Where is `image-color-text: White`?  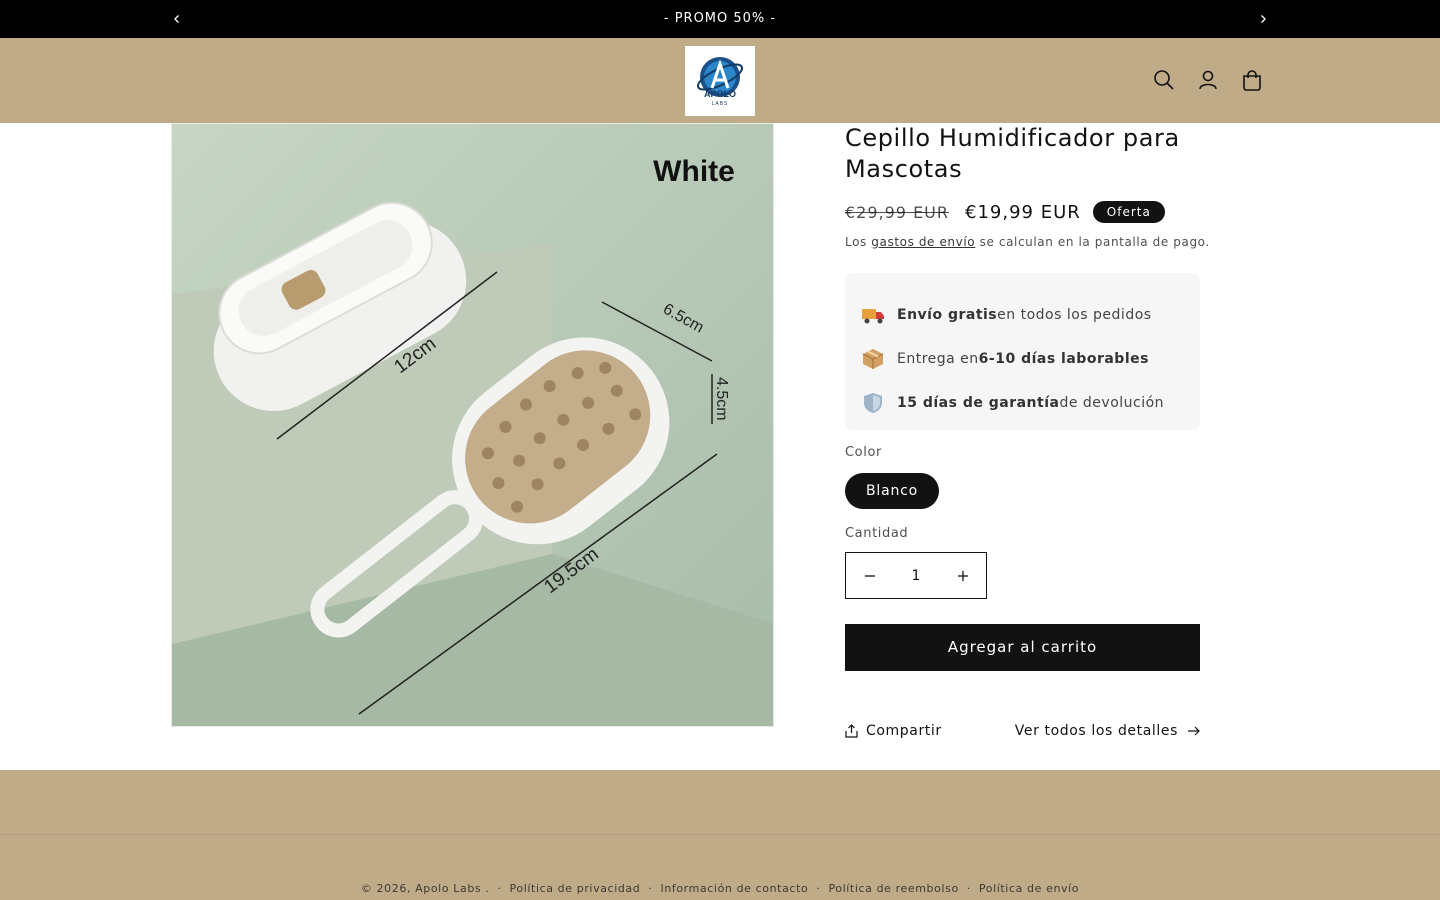
image-color-text: White is located at coordinates (694, 171).